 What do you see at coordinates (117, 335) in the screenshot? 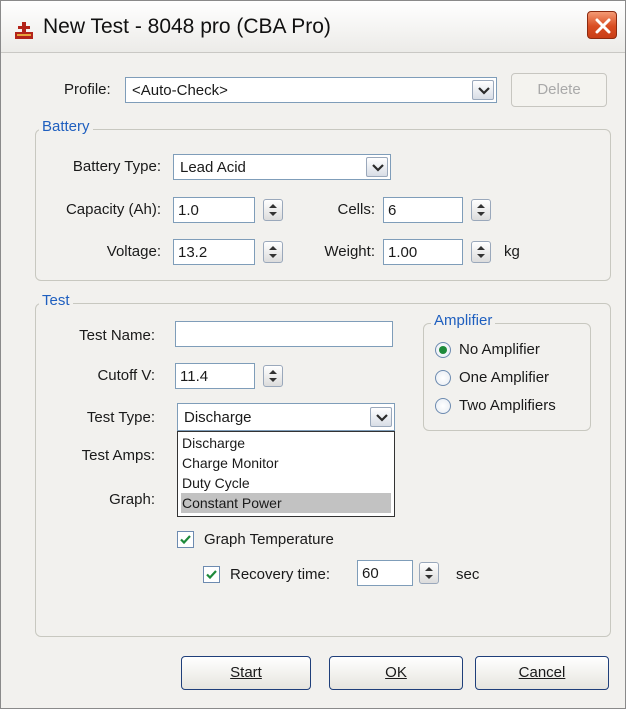
I see `test-name-label: Test Name:` at bounding box center [117, 335].